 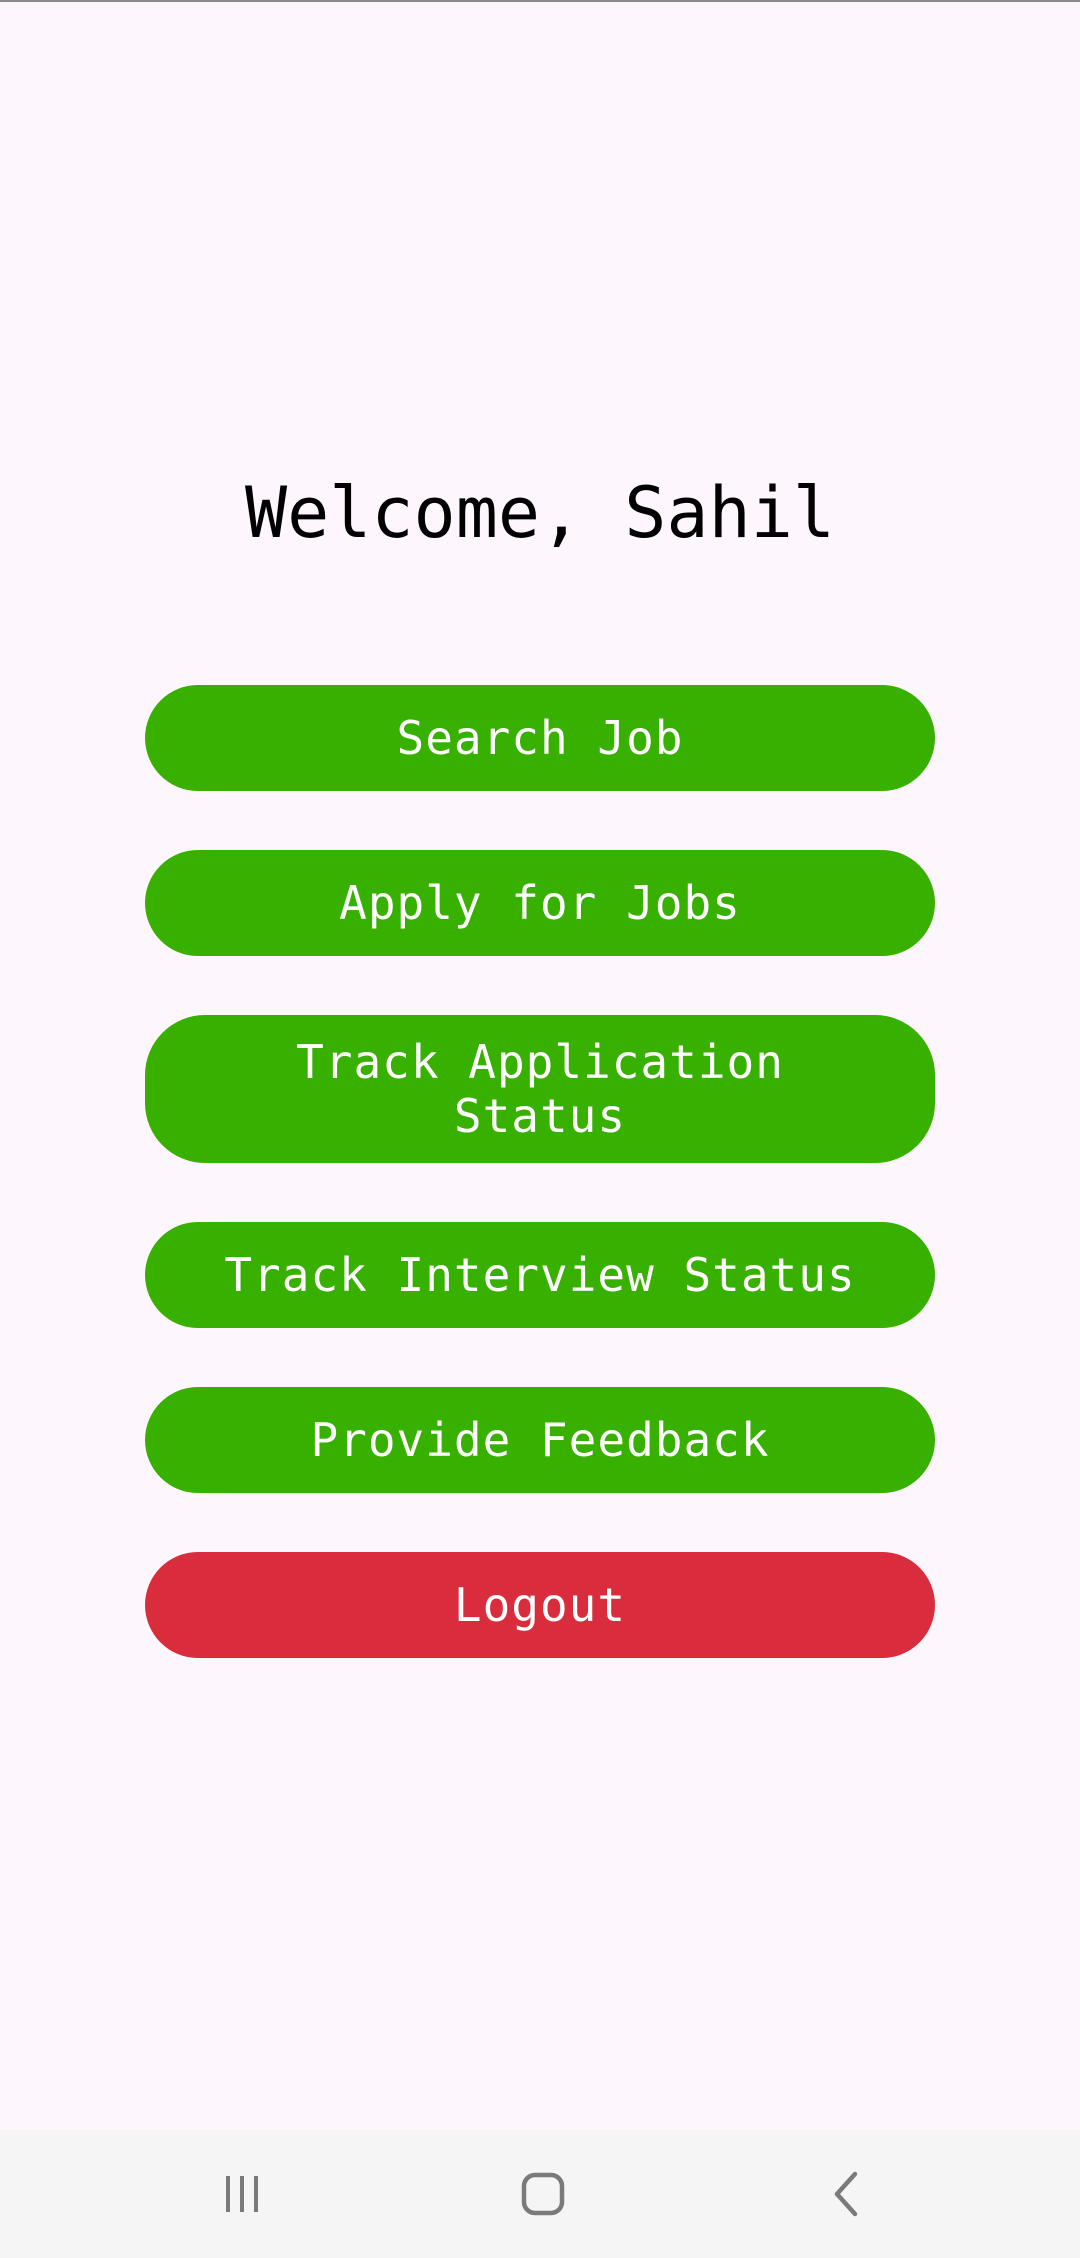 I want to click on system-navigation-bar, so click(x=540, y=2194).